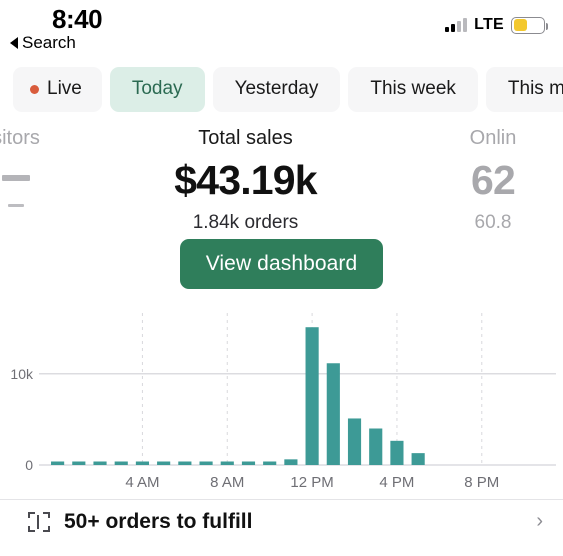 Image resolution: width=563 pixels, height=556 pixels. Describe the element at coordinates (529, 25) in the screenshot. I see `battery-low-power-icon` at that location.